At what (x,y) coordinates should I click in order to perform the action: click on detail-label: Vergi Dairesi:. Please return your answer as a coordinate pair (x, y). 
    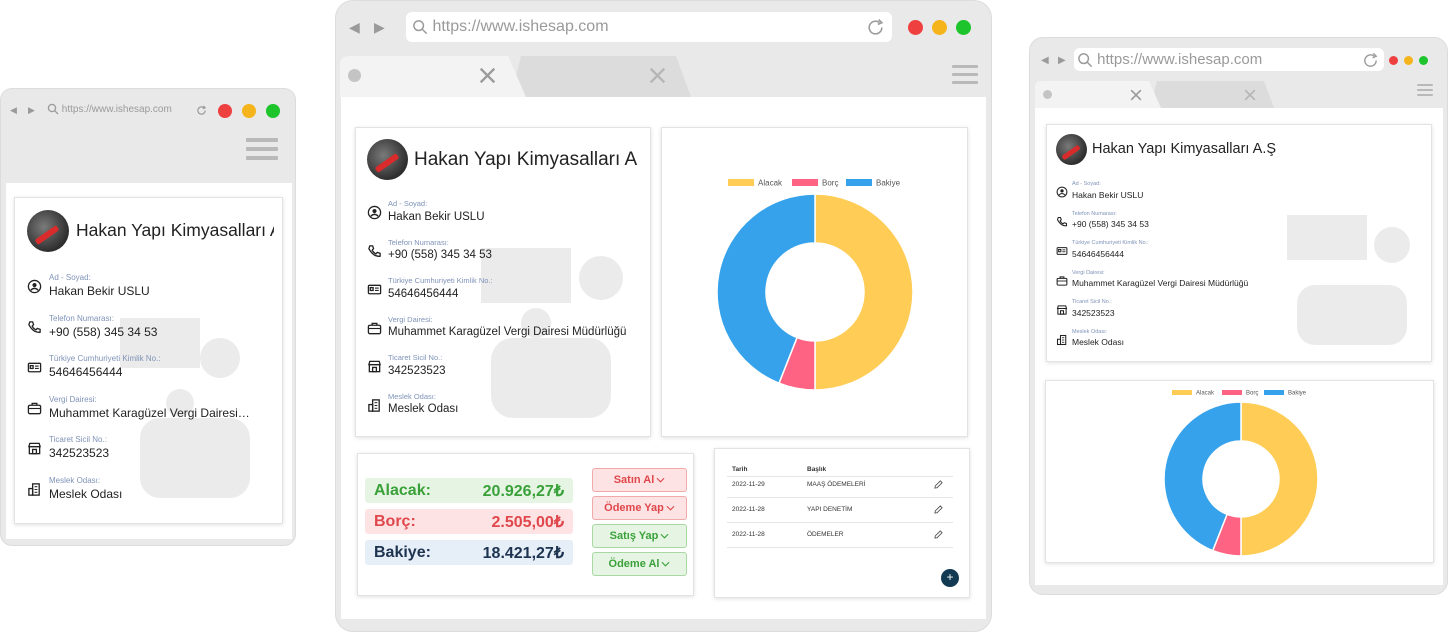
    Looking at the image, I should click on (73, 399).